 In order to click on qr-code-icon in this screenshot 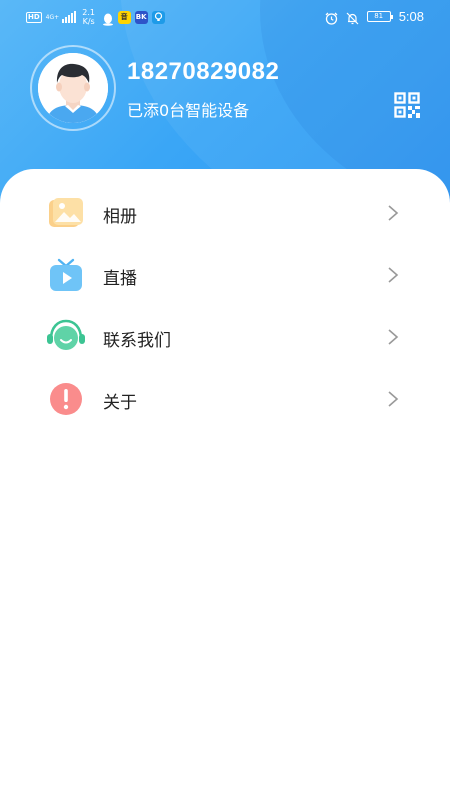, I will do `click(407, 105)`.